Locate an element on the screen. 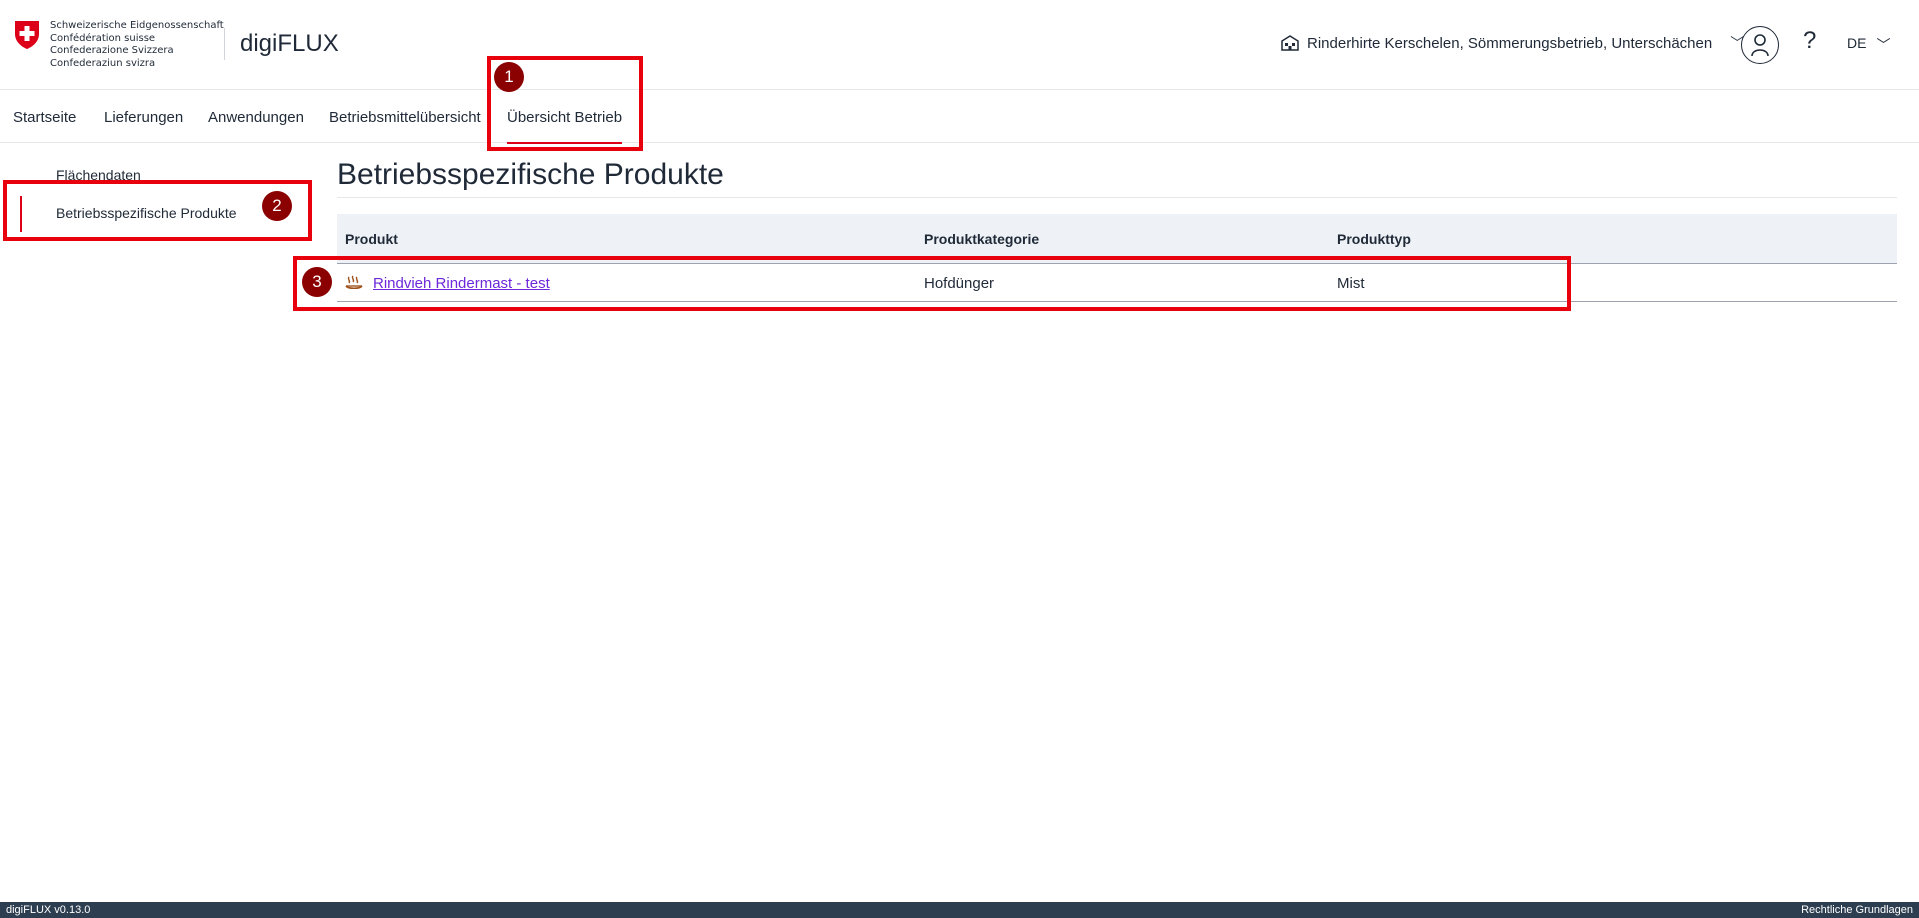  chevron-down-icon: ﹀ is located at coordinates (1883, 45).